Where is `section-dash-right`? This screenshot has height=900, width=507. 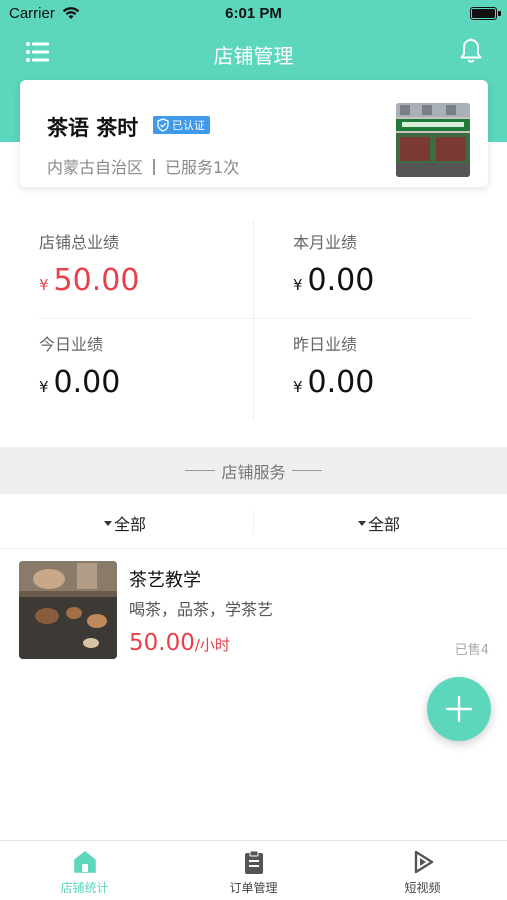
section-dash-right is located at coordinates (306, 470).